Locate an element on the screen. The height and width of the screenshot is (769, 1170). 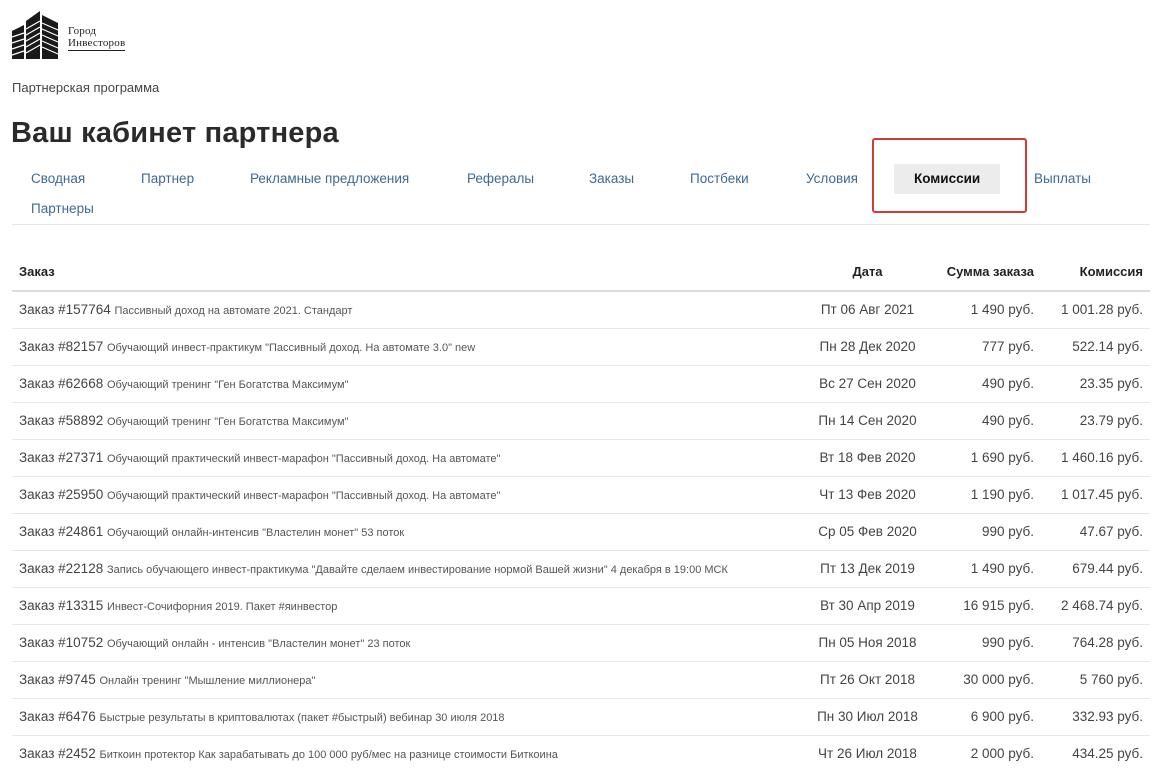
order-sum: 990 руб. is located at coordinates (985, 532).